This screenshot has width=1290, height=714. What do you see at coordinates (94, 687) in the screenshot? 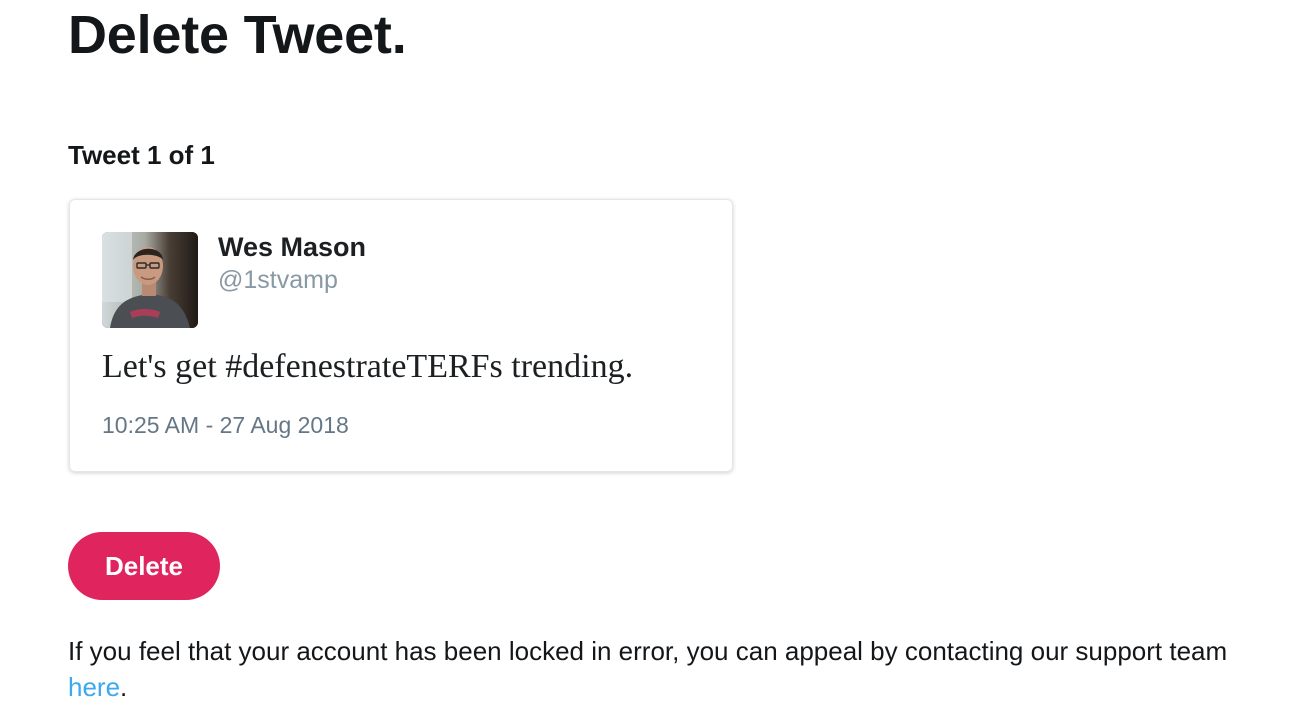
I see `appeal-link: here` at bounding box center [94, 687].